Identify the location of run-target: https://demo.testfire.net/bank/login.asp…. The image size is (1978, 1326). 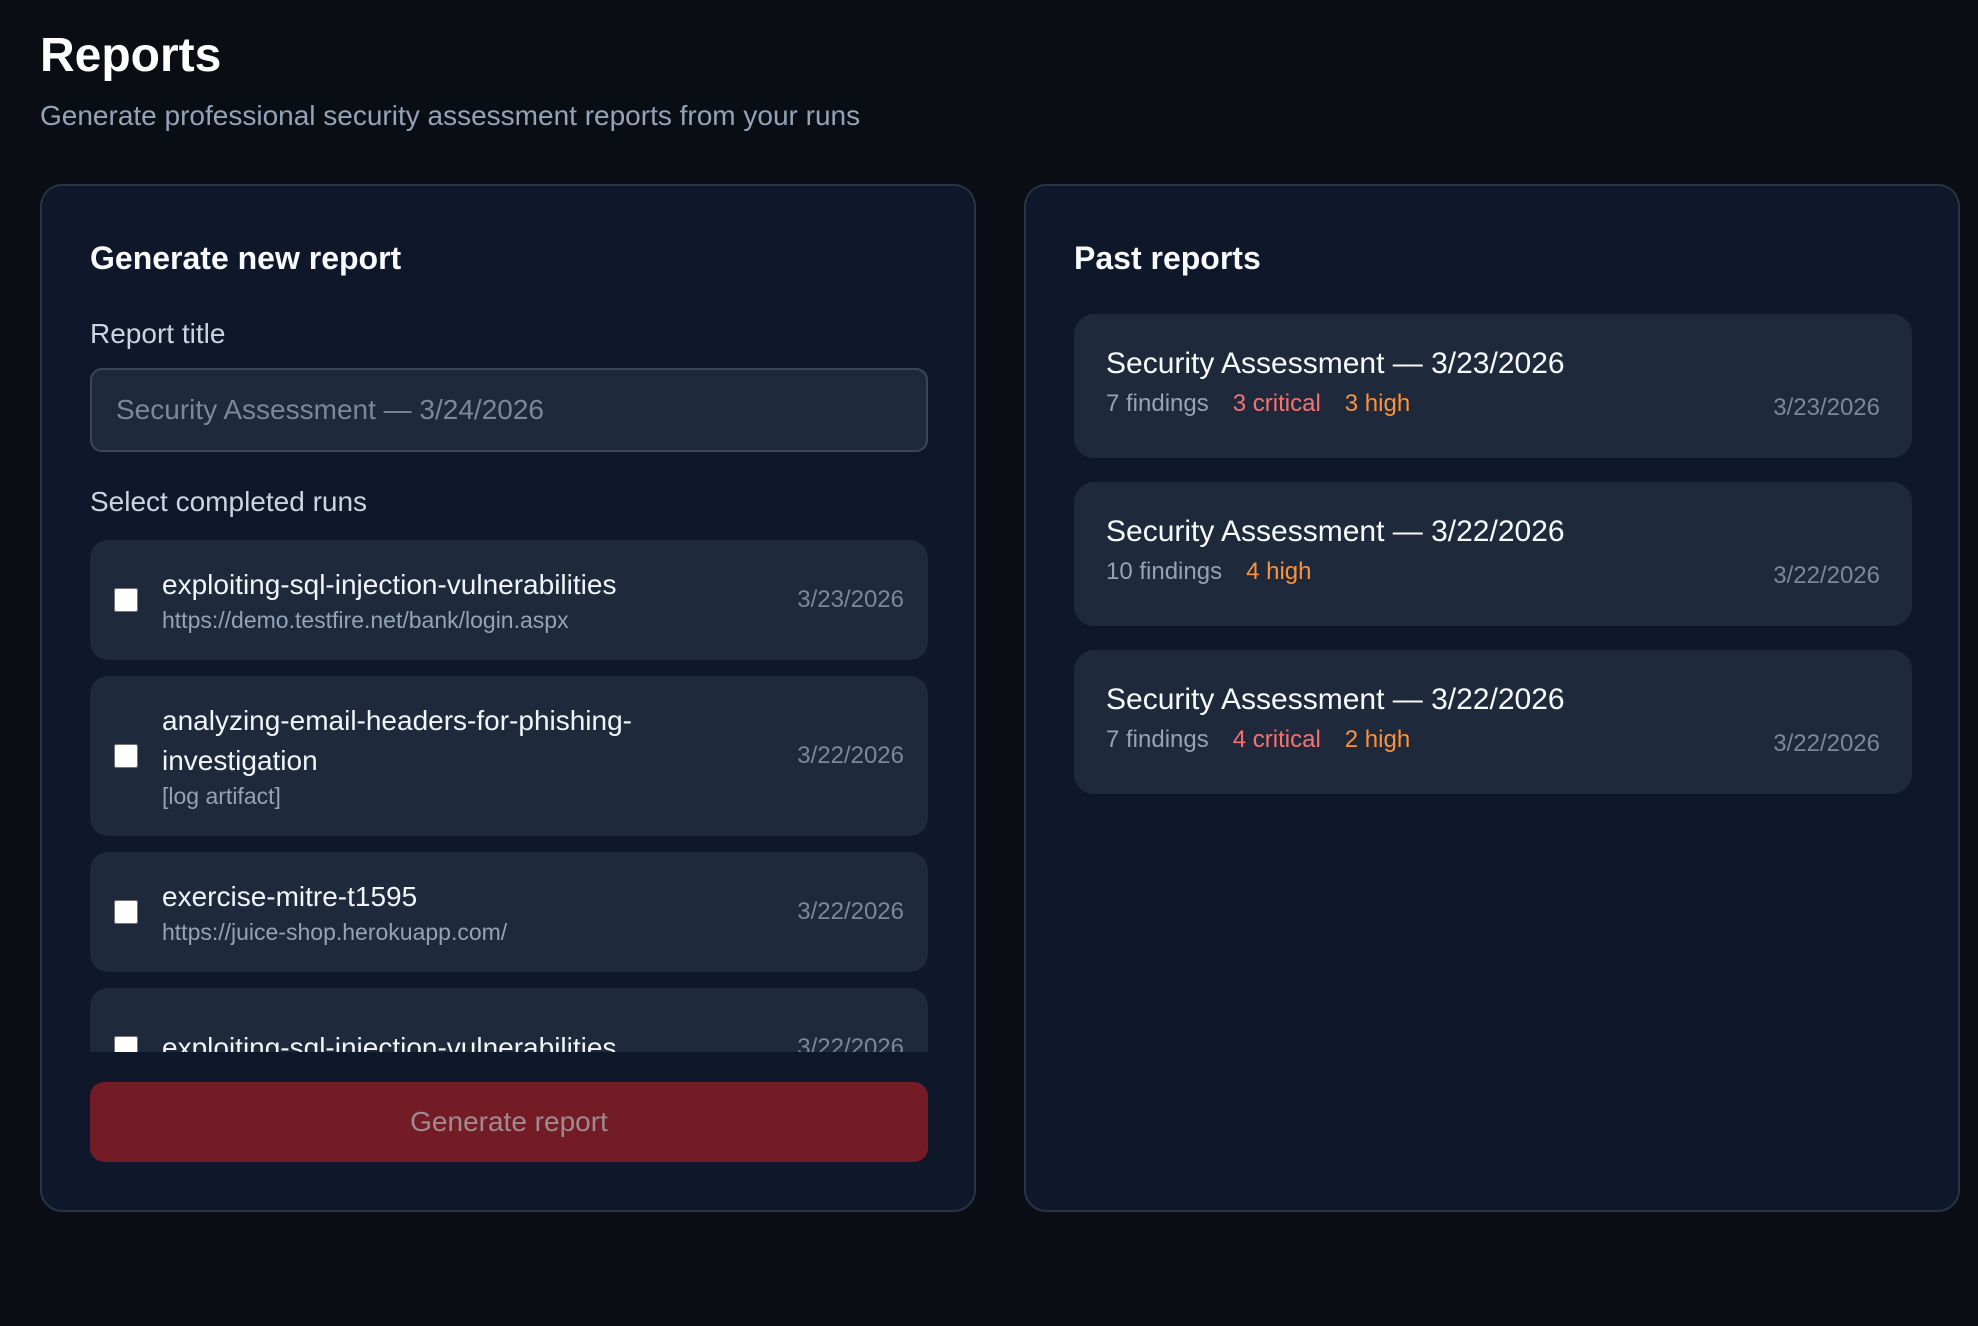
(365, 620).